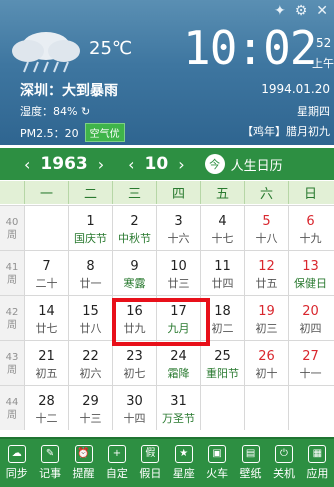 The image size is (334, 487). Describe the element at coordinates (90, 238) in the screenshot. I see `lunar-label: 国庆节` at that location.